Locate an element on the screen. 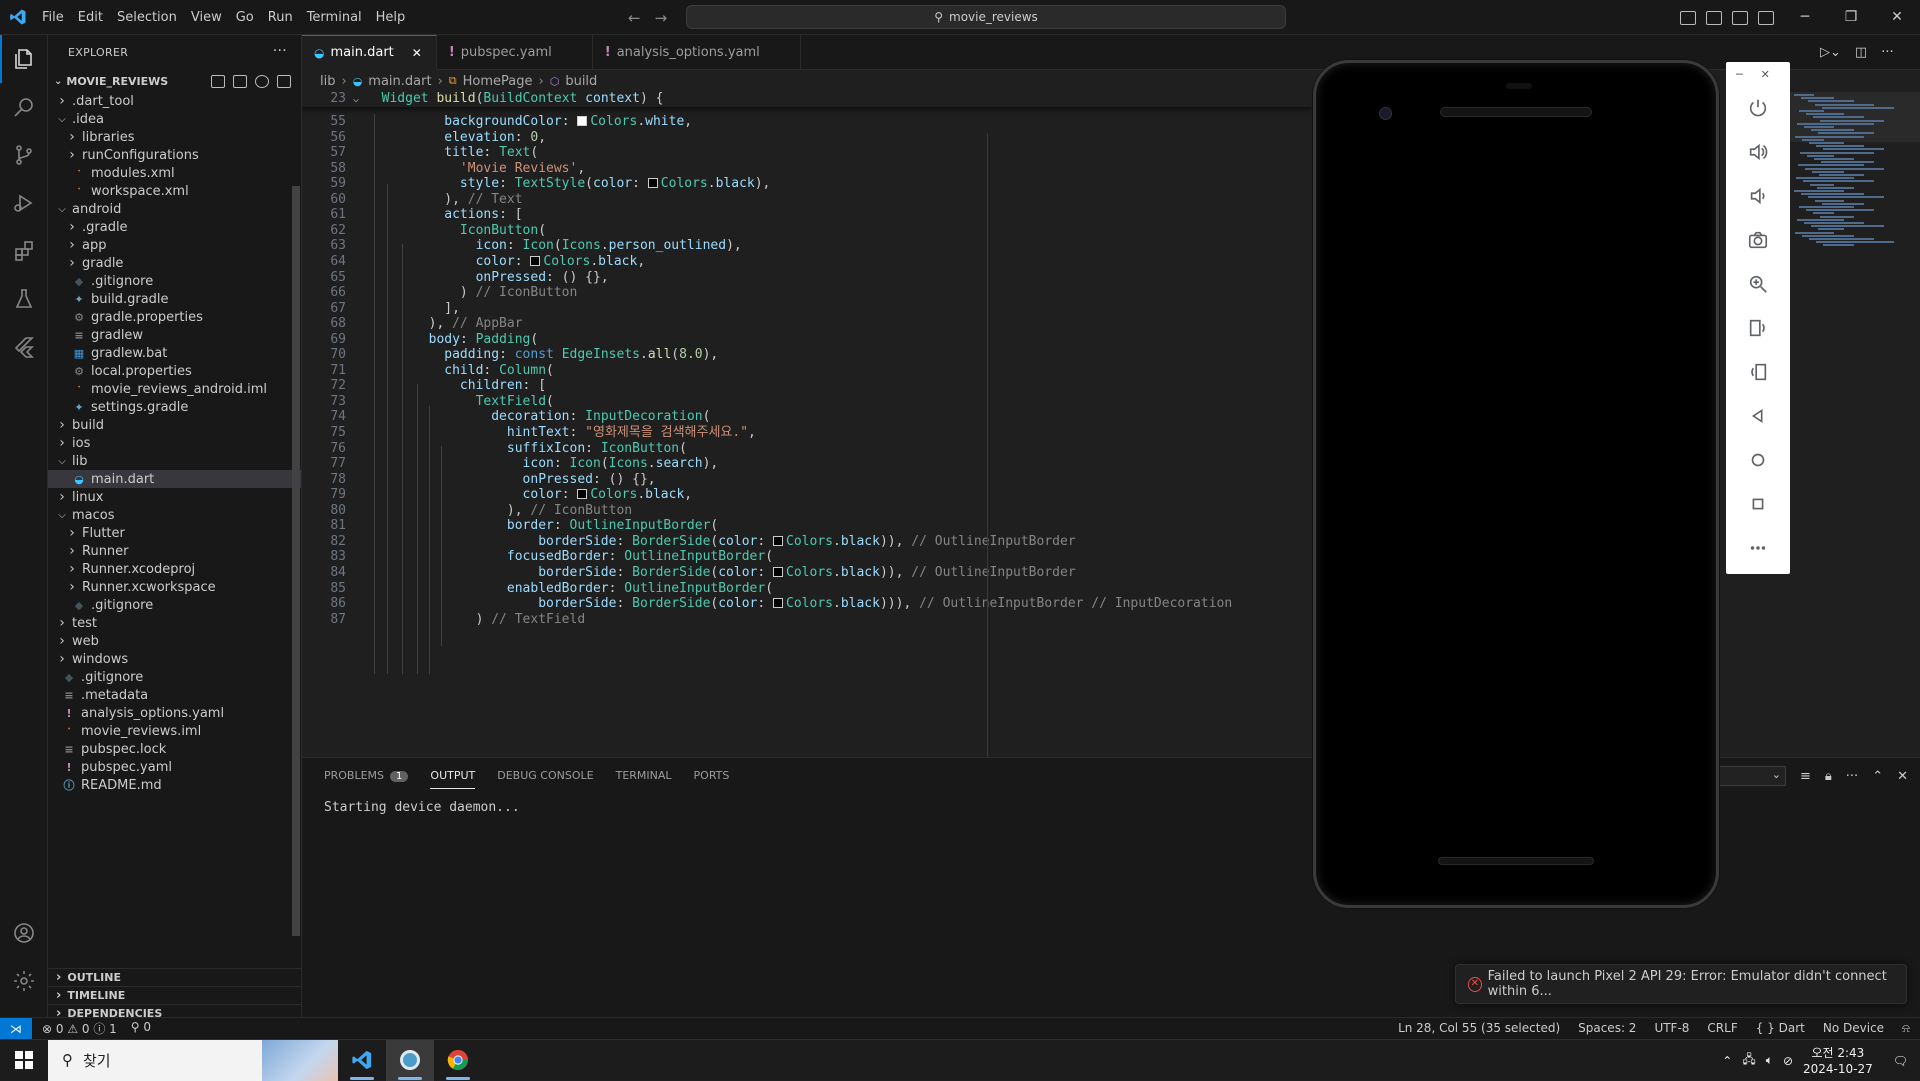  tree-folder: › gradle is located at coordinates (174, 263).